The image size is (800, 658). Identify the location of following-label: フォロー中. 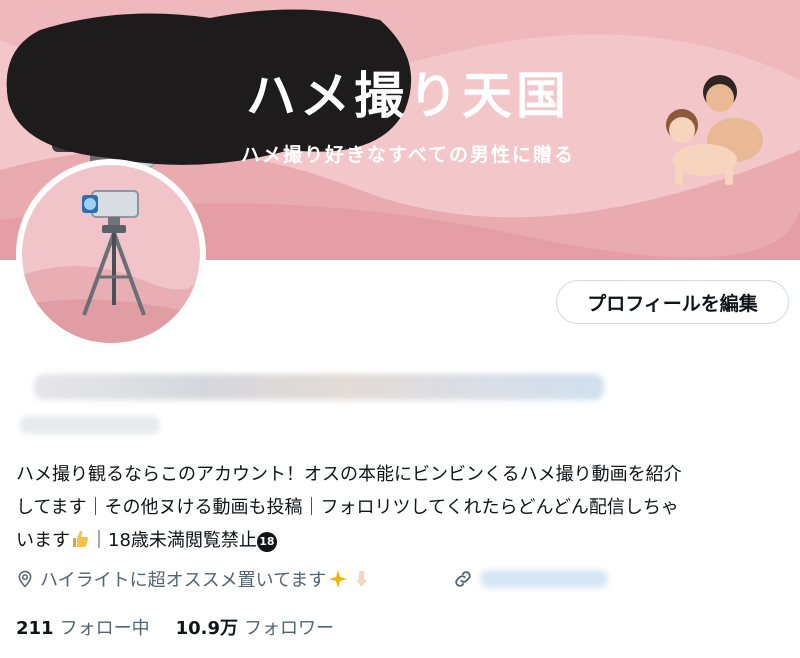
(104, 628).